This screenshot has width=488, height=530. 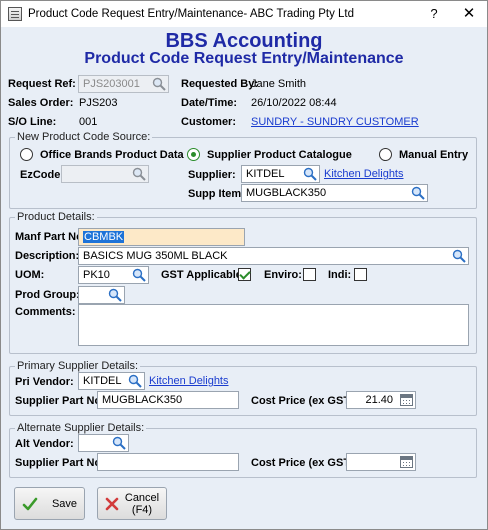 What do you see at coordinates (30, 275) in the screenshot?
I see `uom-label: UOM:` at bounding box center [30, 275].